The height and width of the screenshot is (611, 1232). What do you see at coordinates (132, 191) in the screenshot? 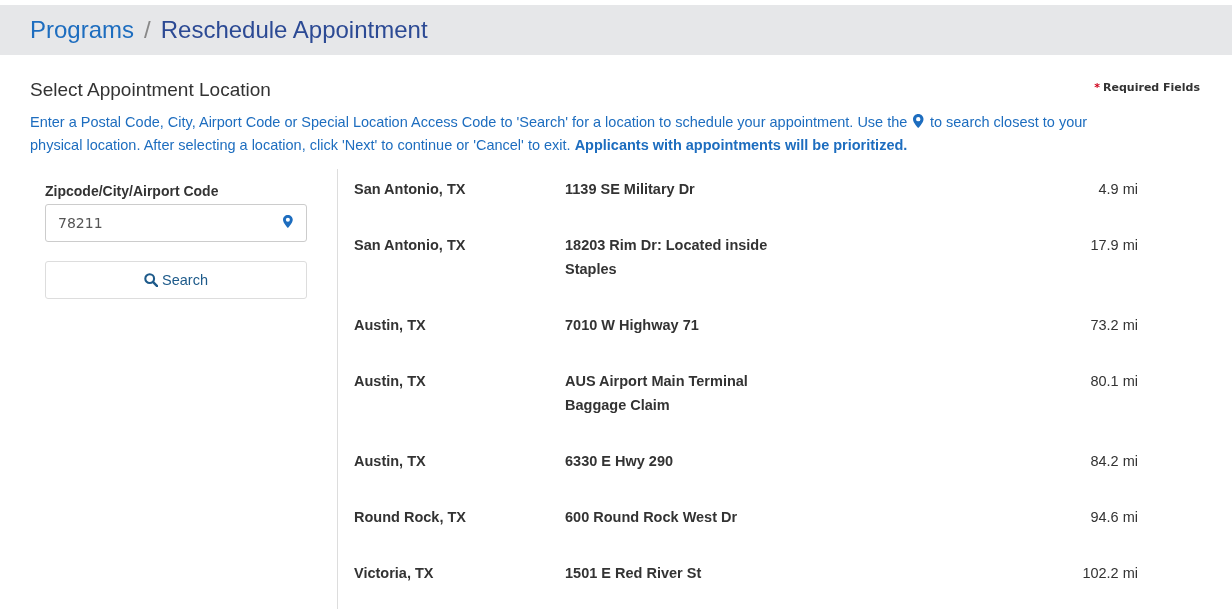
I see `field-label: Zipcode/City/Airport Code` at bounding box center [132, 191].